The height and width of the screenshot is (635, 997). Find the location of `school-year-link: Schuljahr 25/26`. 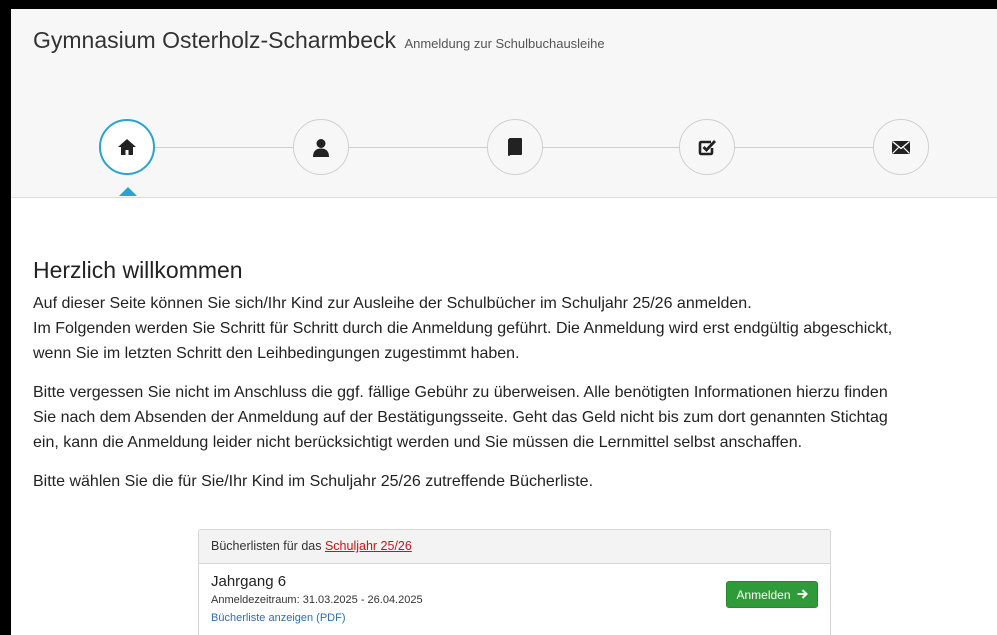

school-year-link: Schuljahr 25/26 is located at coordinates (368, 546).